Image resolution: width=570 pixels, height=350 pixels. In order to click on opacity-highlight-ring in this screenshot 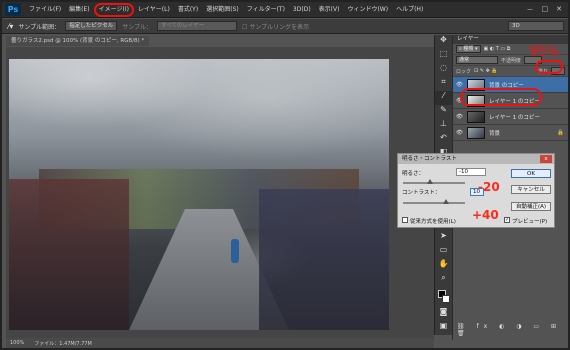, I will do `click(549, 67)`.